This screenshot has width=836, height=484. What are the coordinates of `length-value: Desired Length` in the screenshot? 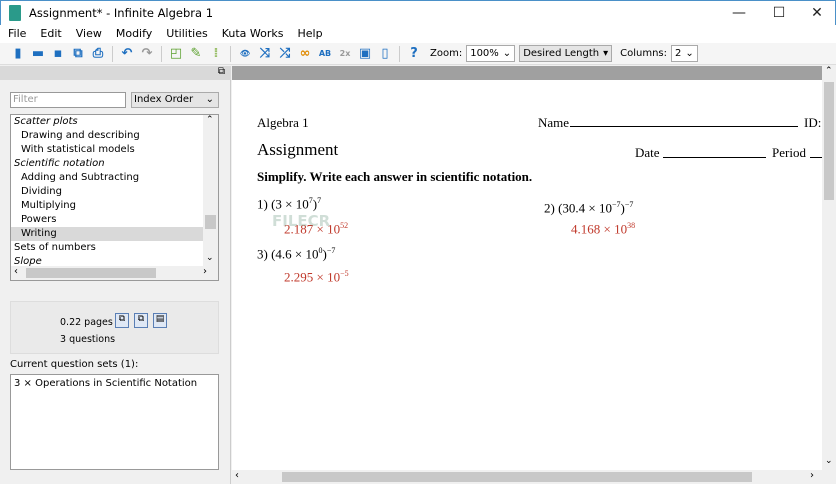 It's located at (561, 53).